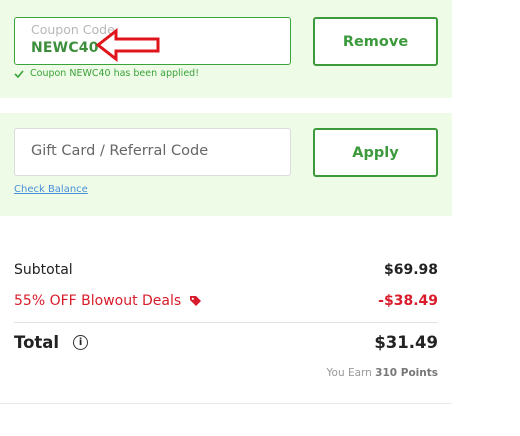 This screenshot has height=436, width=520. What do you see at coordinates (120, 151) in the screenshot?
I see `gift-card-placeholder: Gift Card / Referral Code` at bounding box center [120, 151].